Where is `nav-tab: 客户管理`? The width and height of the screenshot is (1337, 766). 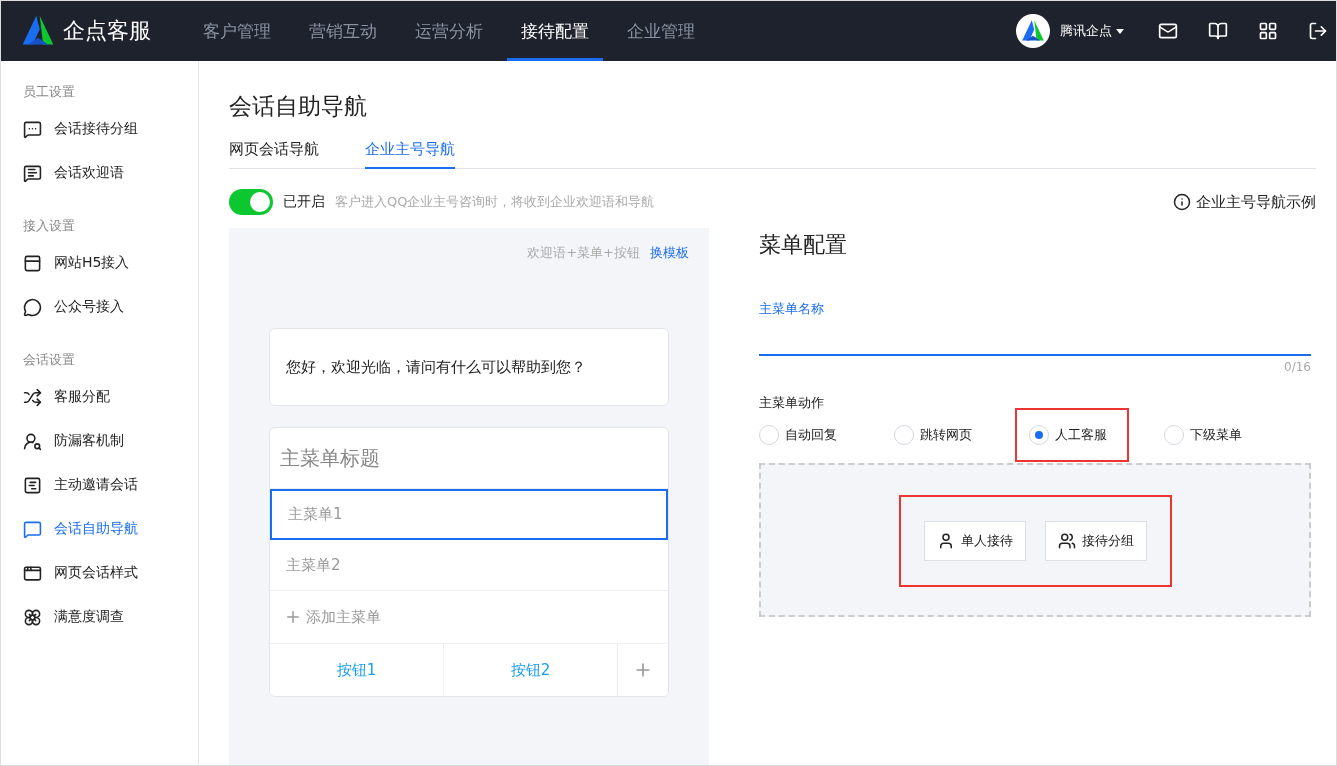 nav-tab: 客户管理 is located at coordinates (237, 31).